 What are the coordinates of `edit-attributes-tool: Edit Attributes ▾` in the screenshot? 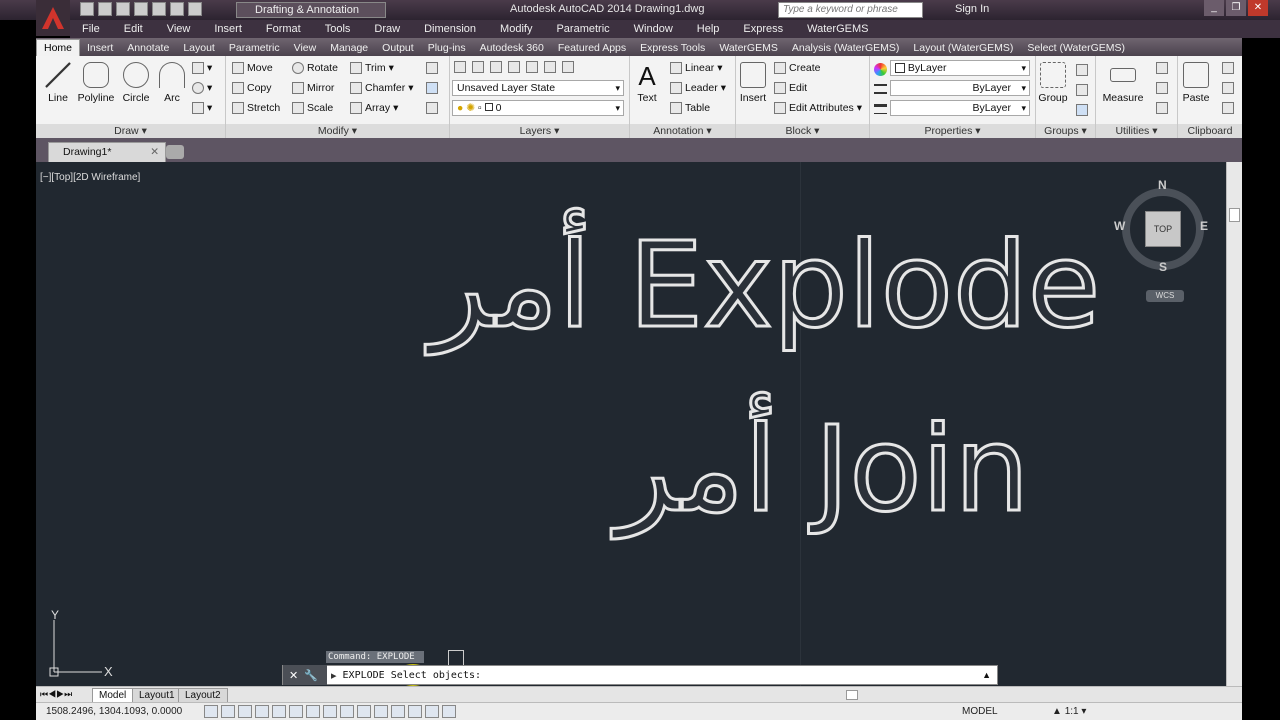 It's located at (818, 108).